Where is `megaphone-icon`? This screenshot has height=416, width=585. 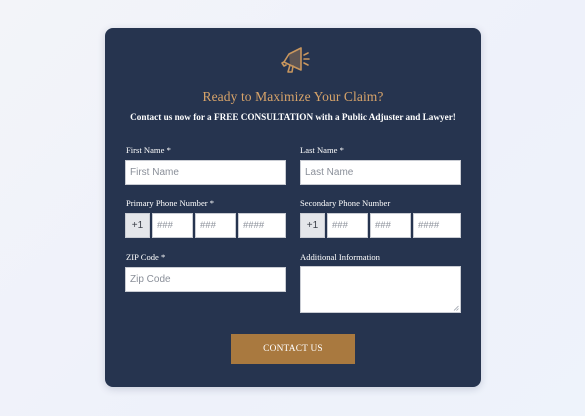
megaphone-icon is located at coordinates (294, 58).